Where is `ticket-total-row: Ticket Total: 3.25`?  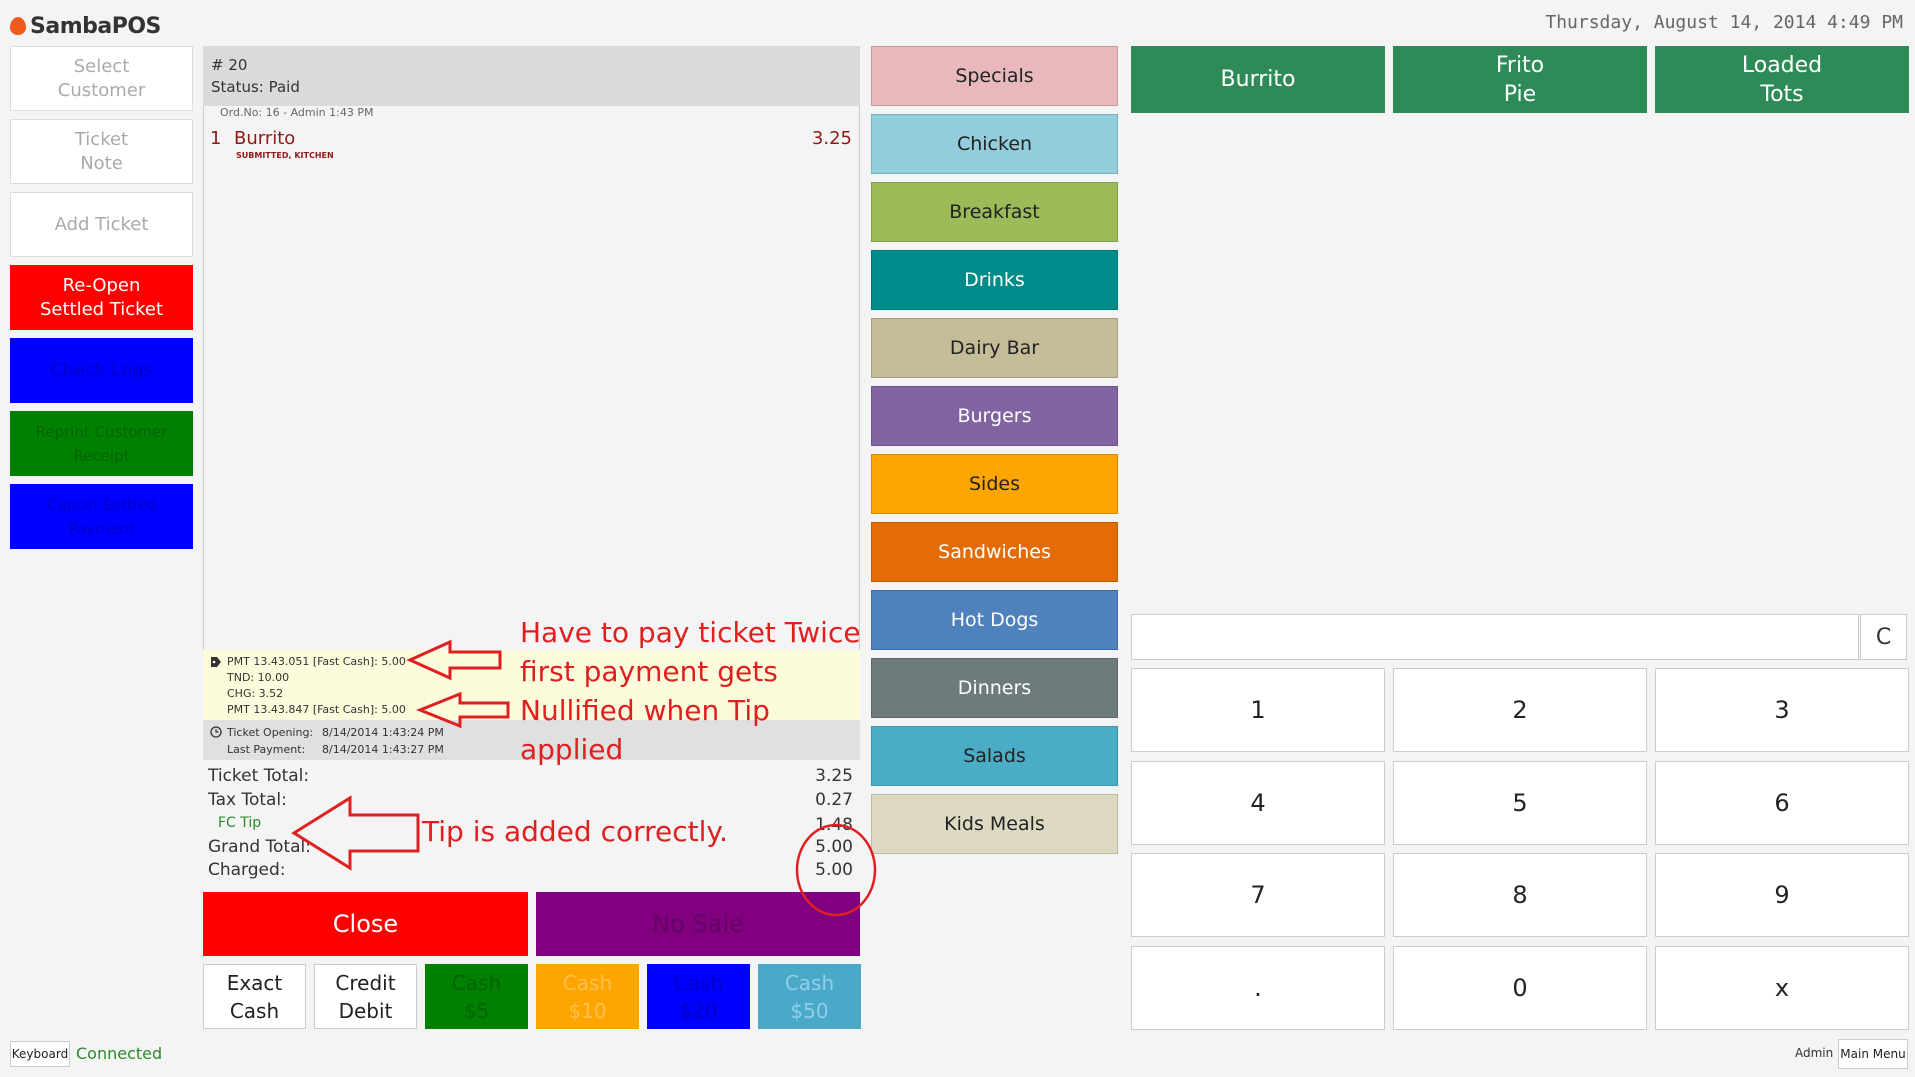 ticket-total-row: Ticket Total: 3.25 is located at coordinates (530, 776).